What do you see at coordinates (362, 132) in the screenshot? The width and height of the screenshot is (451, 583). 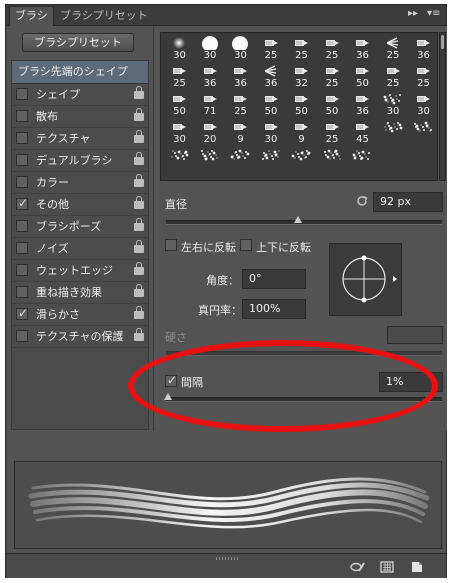 I see `brush-tip-cell: 45` at bounding box center [362, 132].